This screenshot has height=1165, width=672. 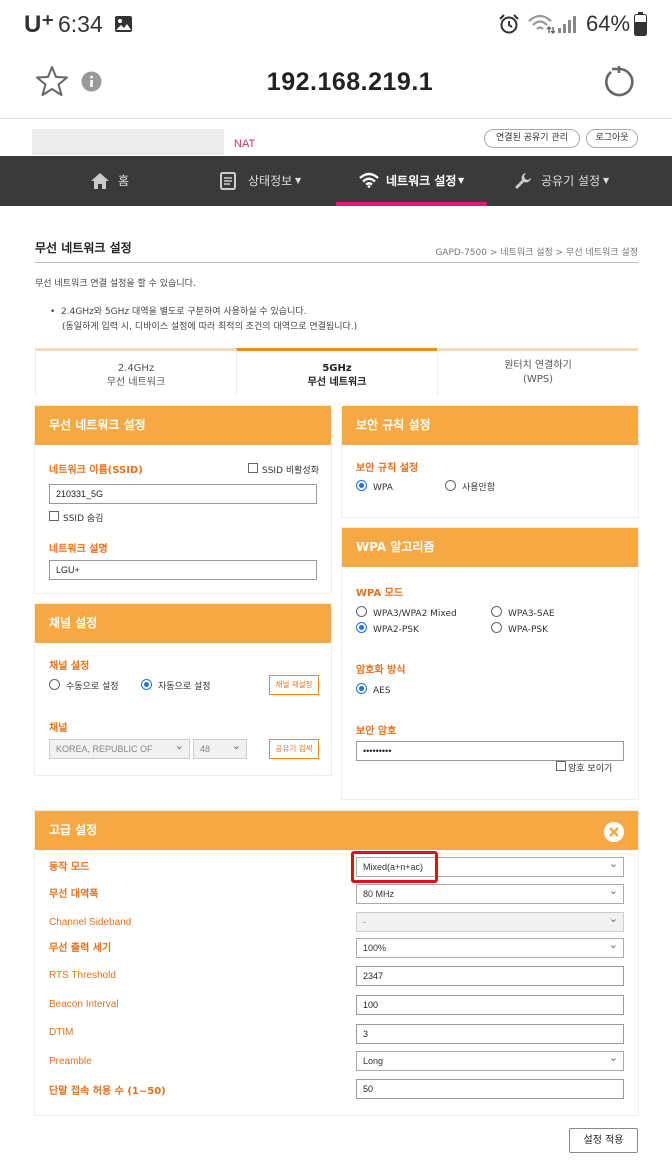 What do you see at coordinates (96, 470) in the screenshot?
I see `ssid-label: 네트워크 이름(SSID)` at bounding box center [96, 470].